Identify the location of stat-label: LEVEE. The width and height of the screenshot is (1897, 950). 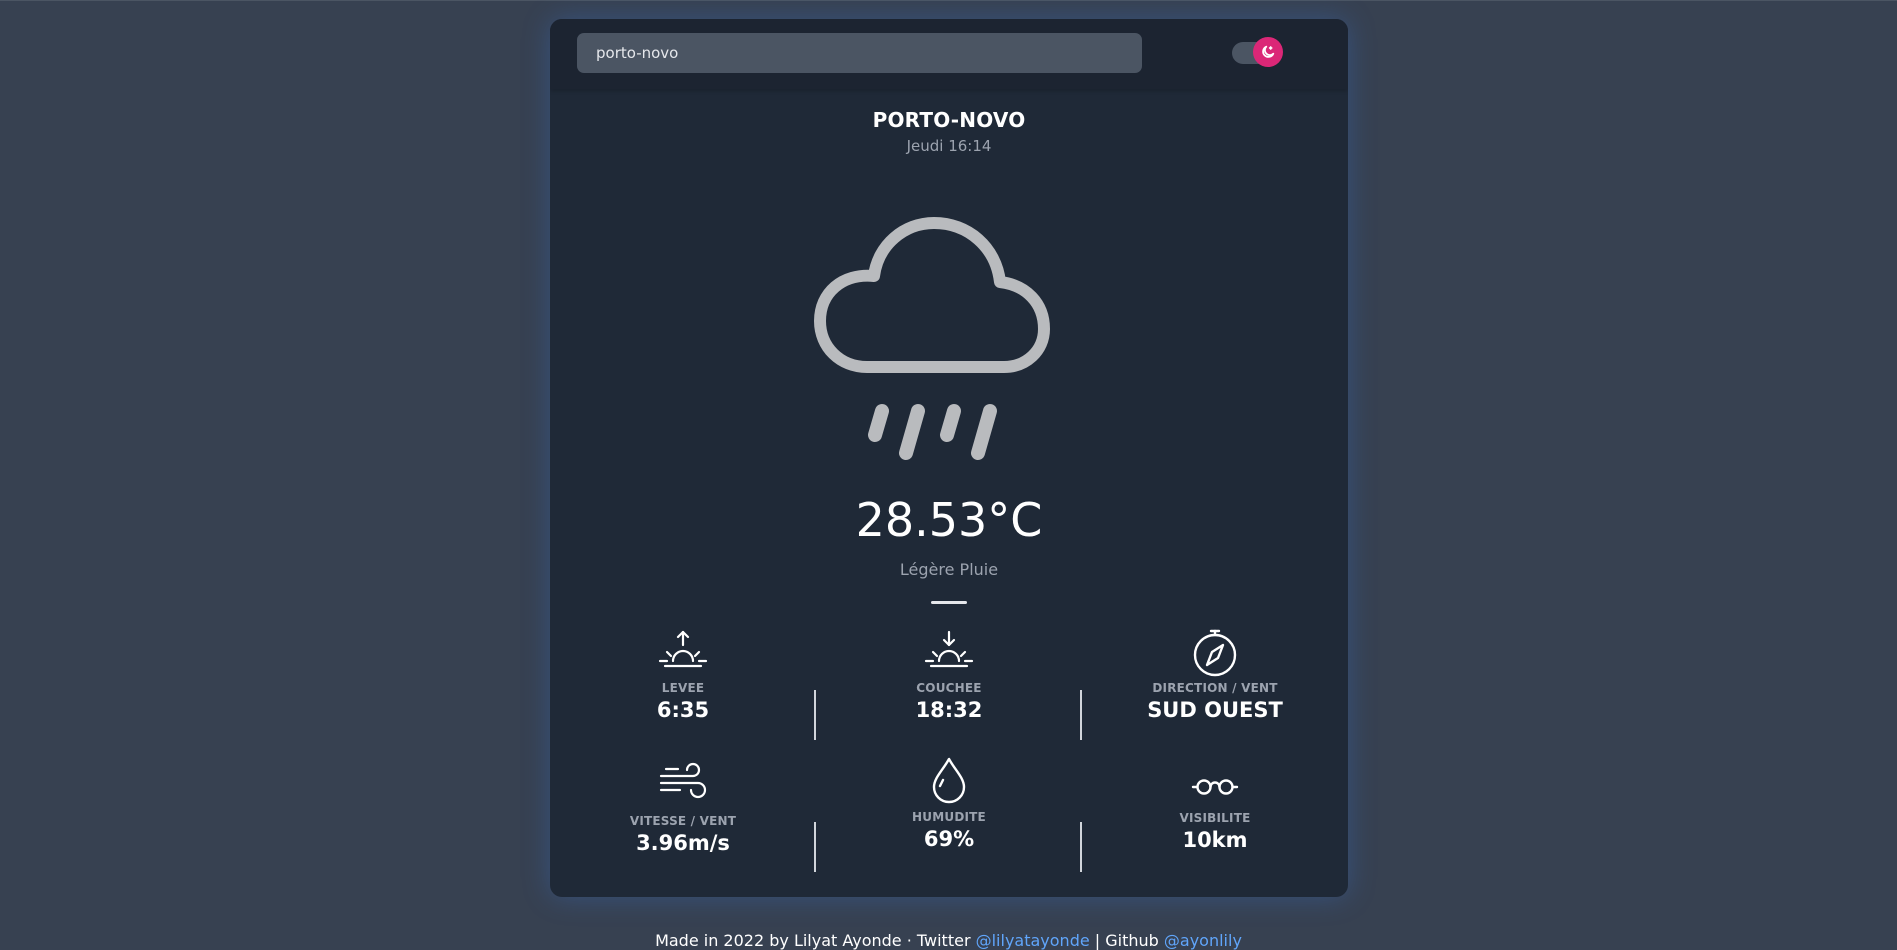
(683, 688).